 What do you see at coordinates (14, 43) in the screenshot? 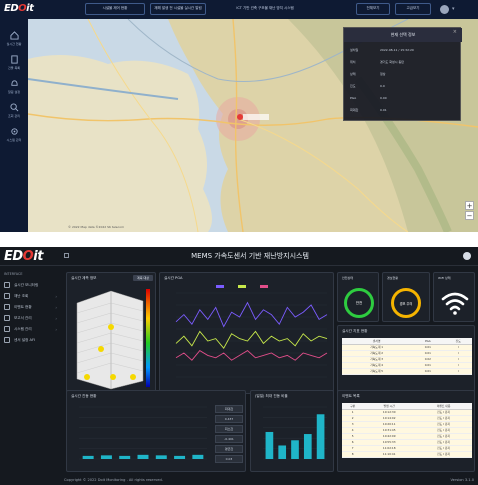
I see `sidebar-label: 실시간 현황` at bounding box center [14, 43].